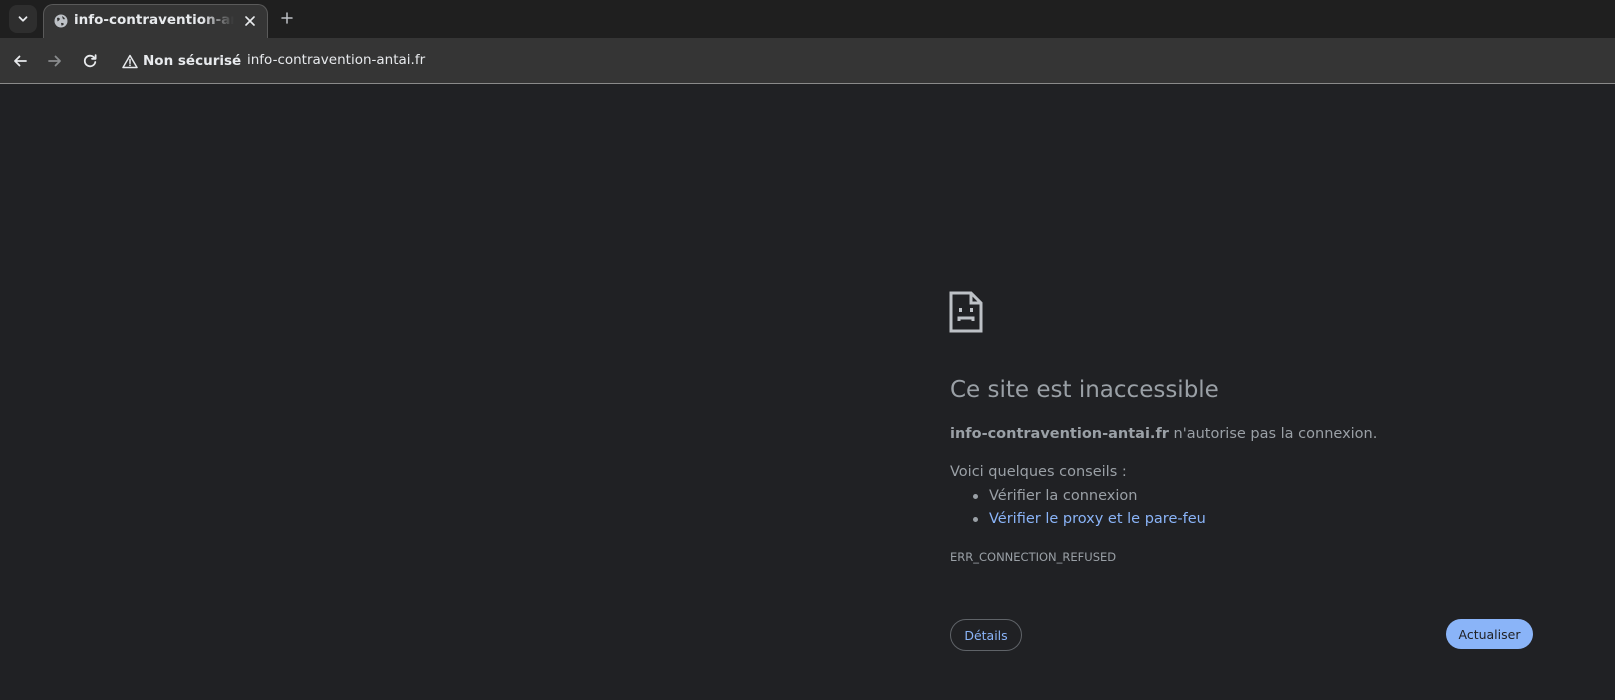 This screenshot has height=700, width=1615. I want to click on plus-icon, so click(287, 18).